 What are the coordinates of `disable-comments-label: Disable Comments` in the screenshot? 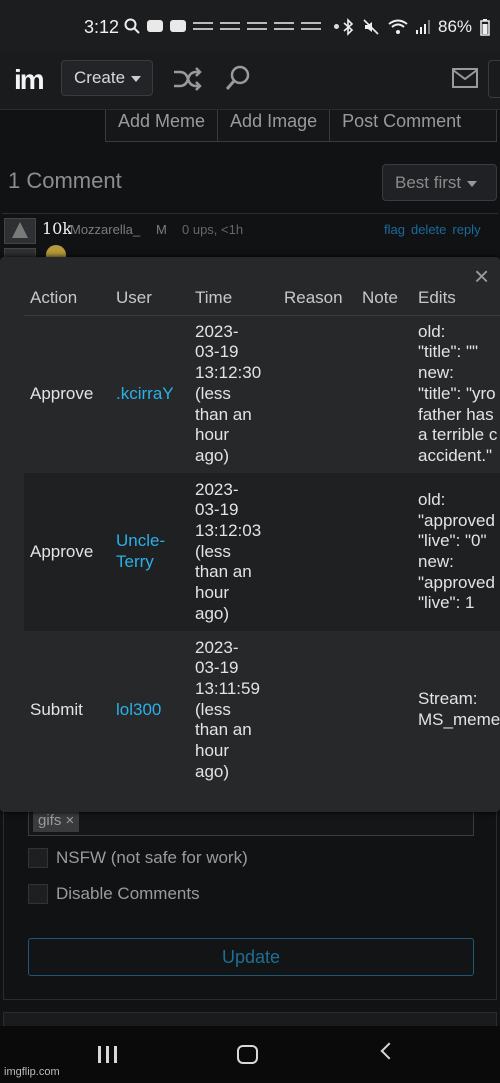 It's located at (128, 893).